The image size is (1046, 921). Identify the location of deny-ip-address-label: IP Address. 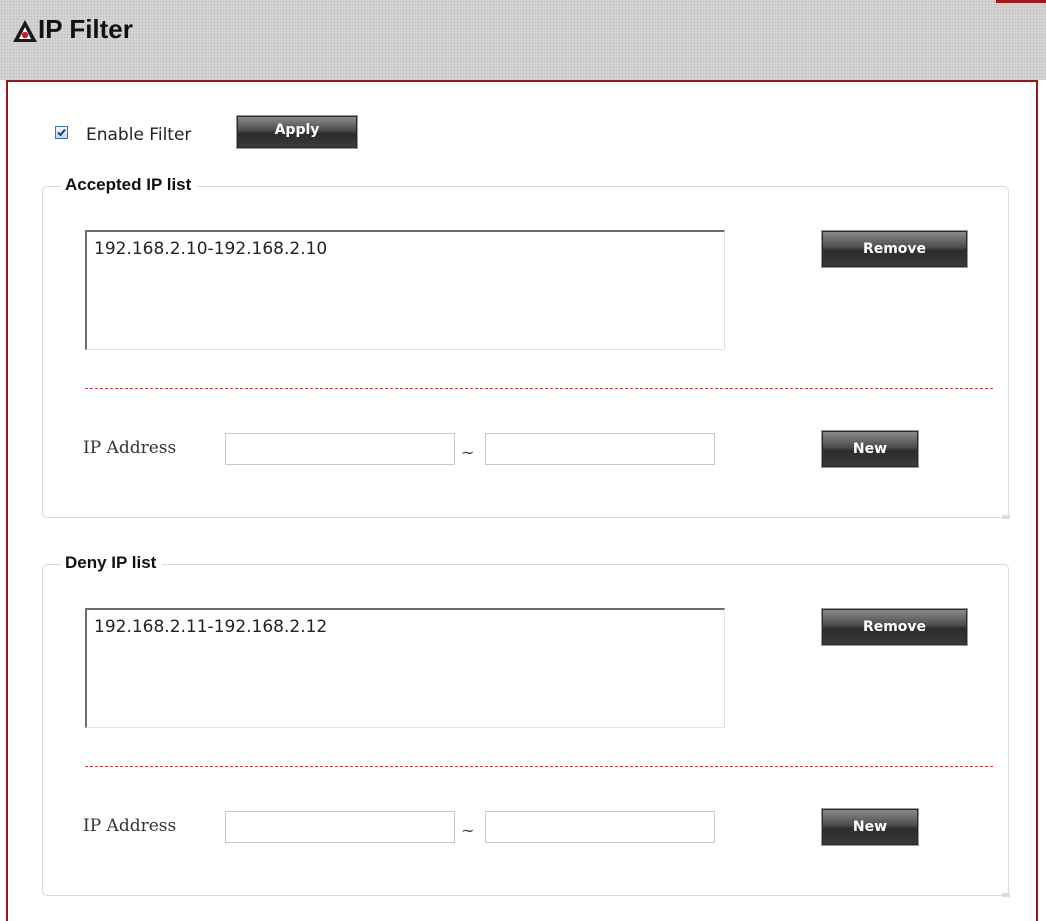
(130, 826).